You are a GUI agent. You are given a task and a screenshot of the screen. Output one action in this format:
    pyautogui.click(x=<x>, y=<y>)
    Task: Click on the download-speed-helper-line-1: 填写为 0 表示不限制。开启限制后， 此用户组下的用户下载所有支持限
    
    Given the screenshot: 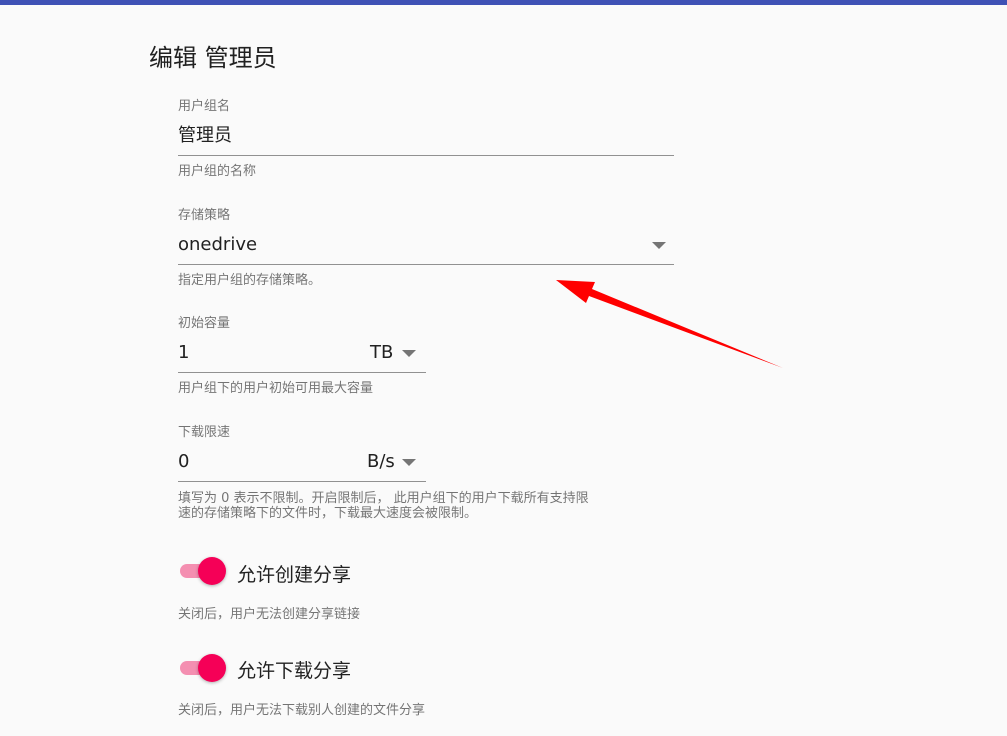 What is the action you would take?
    pyautogui.click(x=383, y=498)
    